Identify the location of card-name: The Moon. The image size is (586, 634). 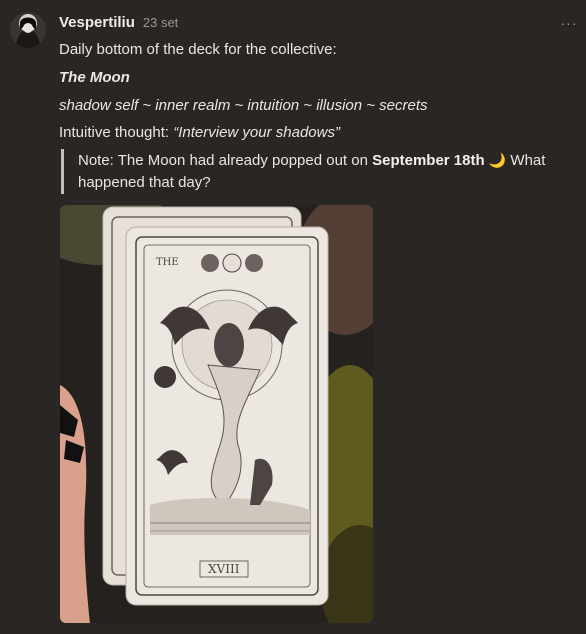
(94, 77).